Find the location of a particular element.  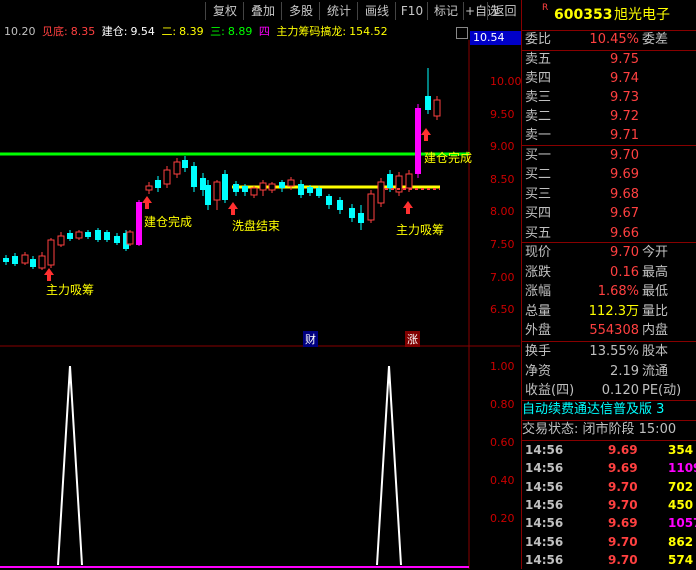

buy-level-5: 买五 9.66 is located at coordinates (609, 234).